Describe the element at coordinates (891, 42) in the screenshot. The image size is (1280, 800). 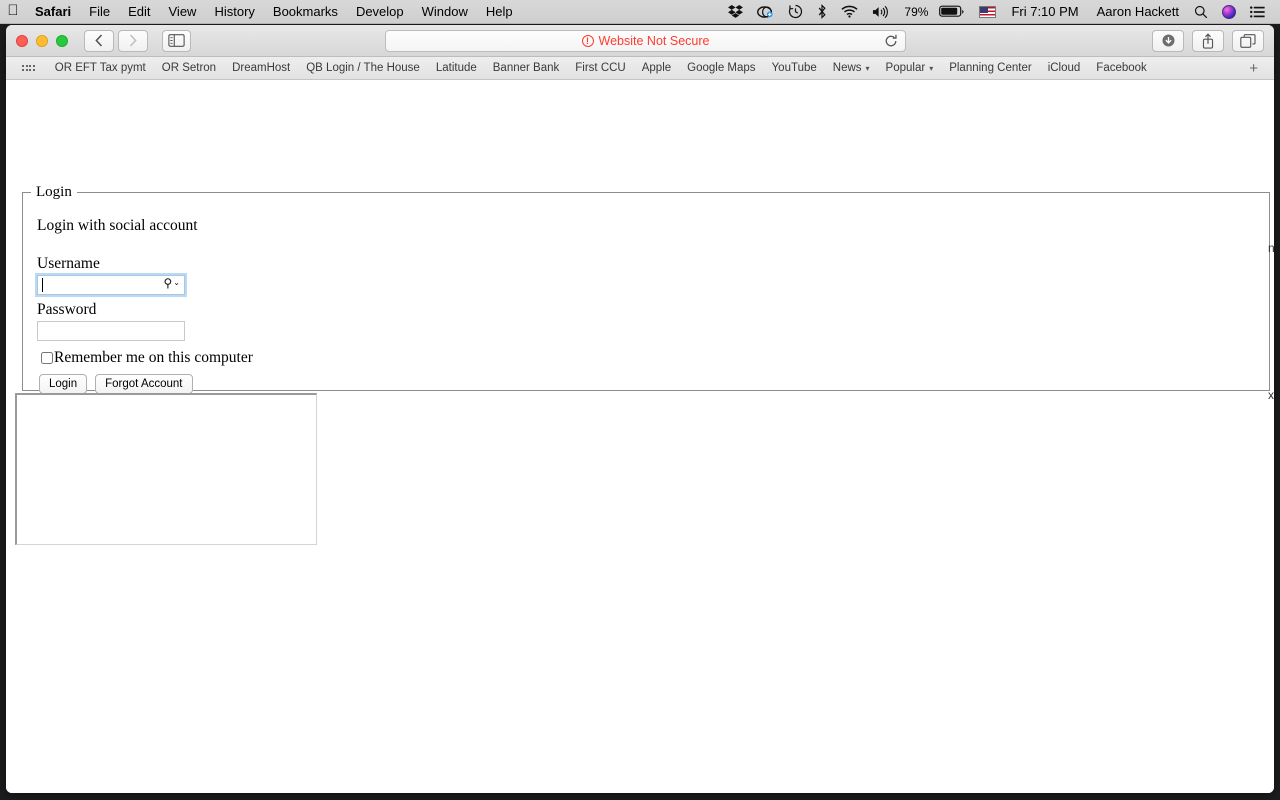
I see `reload-icon` at that location.